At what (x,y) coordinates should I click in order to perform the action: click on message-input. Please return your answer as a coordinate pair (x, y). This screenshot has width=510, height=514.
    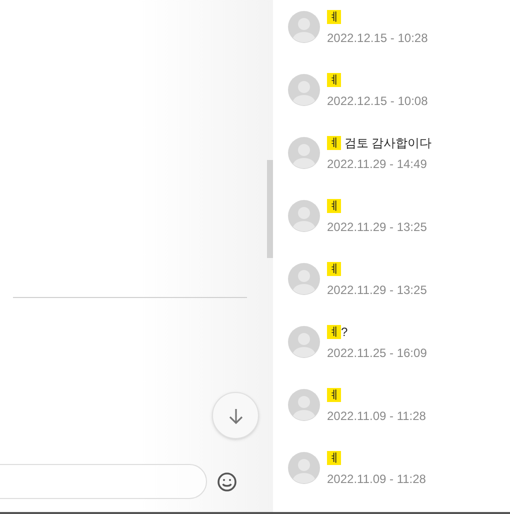
    Looking at the image, I should click on (103, 481).